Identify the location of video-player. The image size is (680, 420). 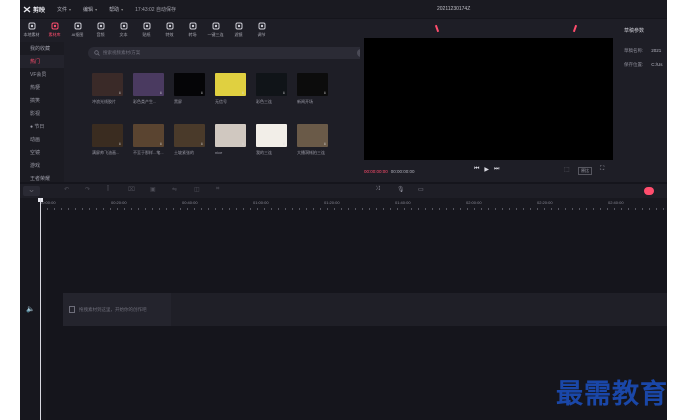
(488, 99).